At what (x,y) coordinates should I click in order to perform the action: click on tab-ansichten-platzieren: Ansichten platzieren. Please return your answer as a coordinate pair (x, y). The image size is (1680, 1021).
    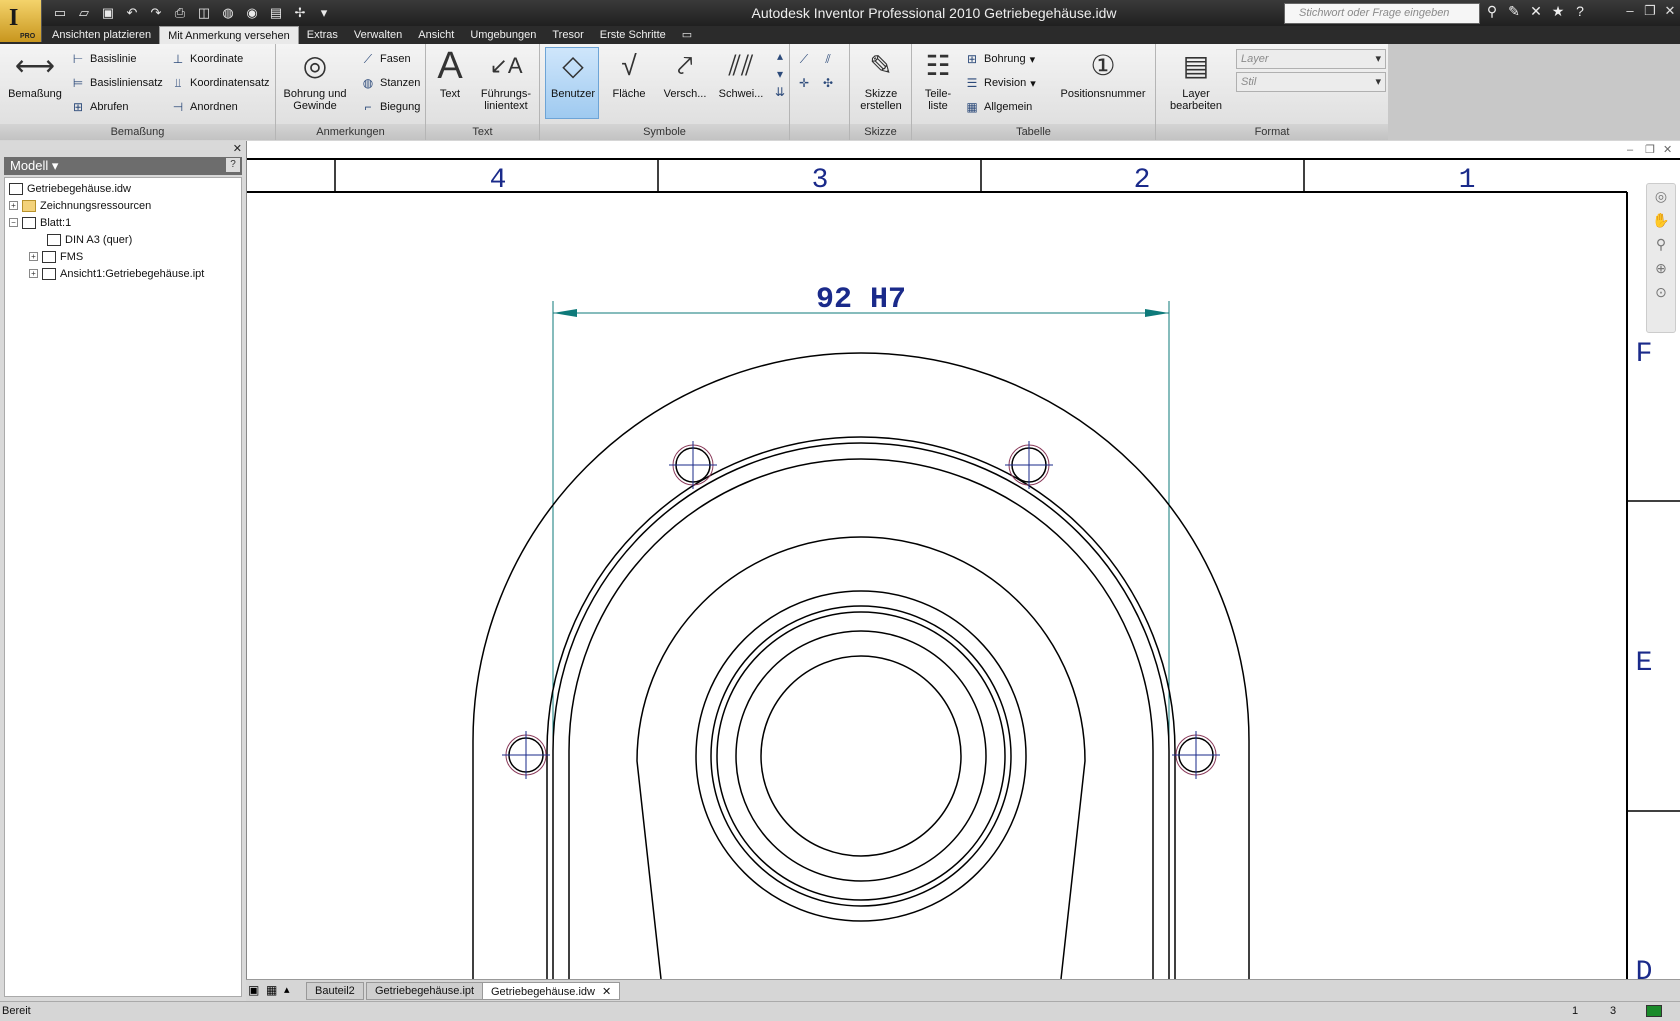
    Looking at the image, I should click on (101, 35).